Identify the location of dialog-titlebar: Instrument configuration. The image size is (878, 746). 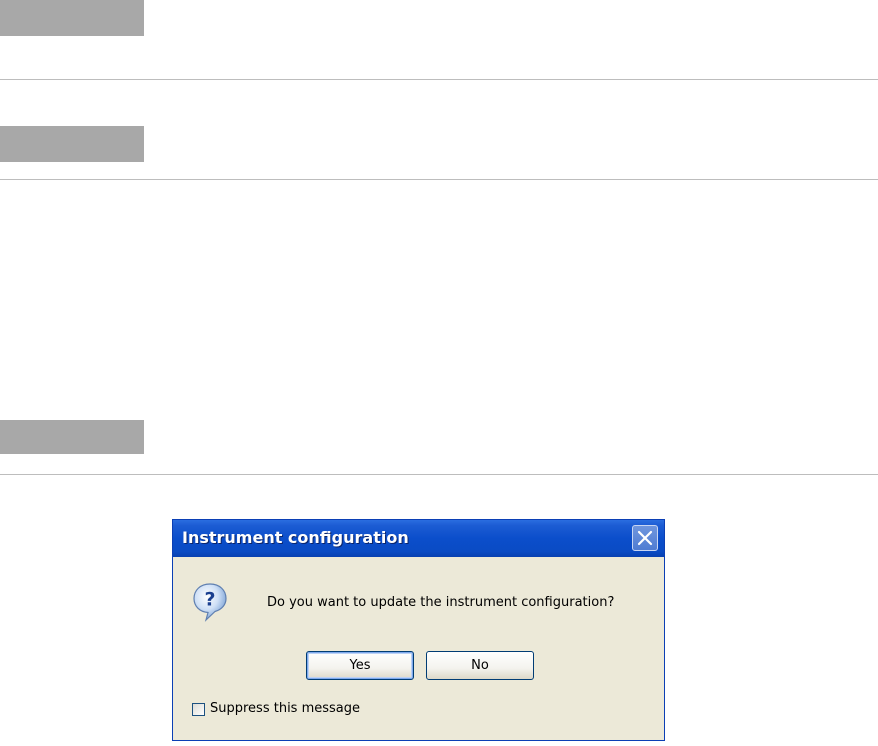
(418, 538).